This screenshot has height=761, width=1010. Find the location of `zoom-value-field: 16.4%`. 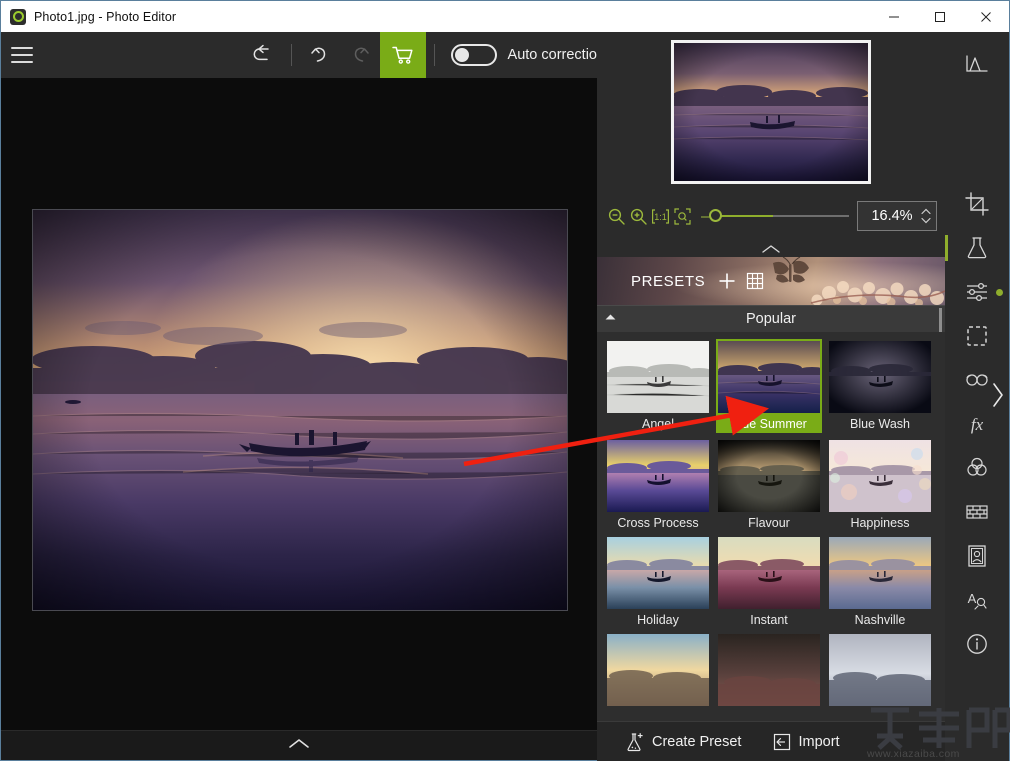

zoom-value-field: 16.4% is located at coordinates (897, 216).